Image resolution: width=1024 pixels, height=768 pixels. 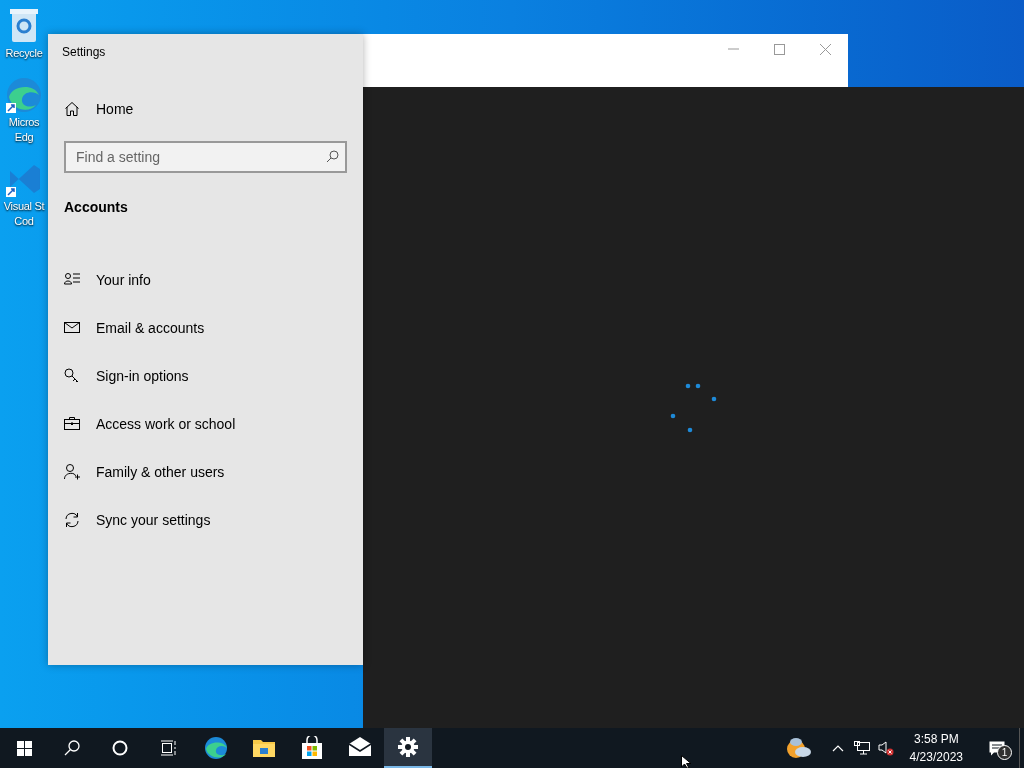 What do you see at coordinates (168, 748) in the screenshot?
I see `task-view-icon` at bounding box center [168, 748].